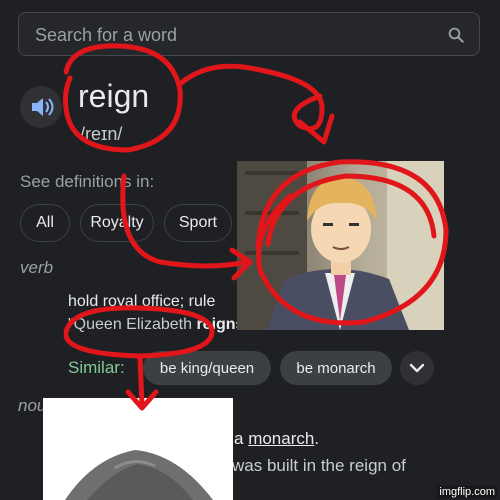 The height and width of the screenshot is (500, 500). Describe the element at coordinates (467, 492) in the screenshot. I see `watermark: imgflip.com` at that location.